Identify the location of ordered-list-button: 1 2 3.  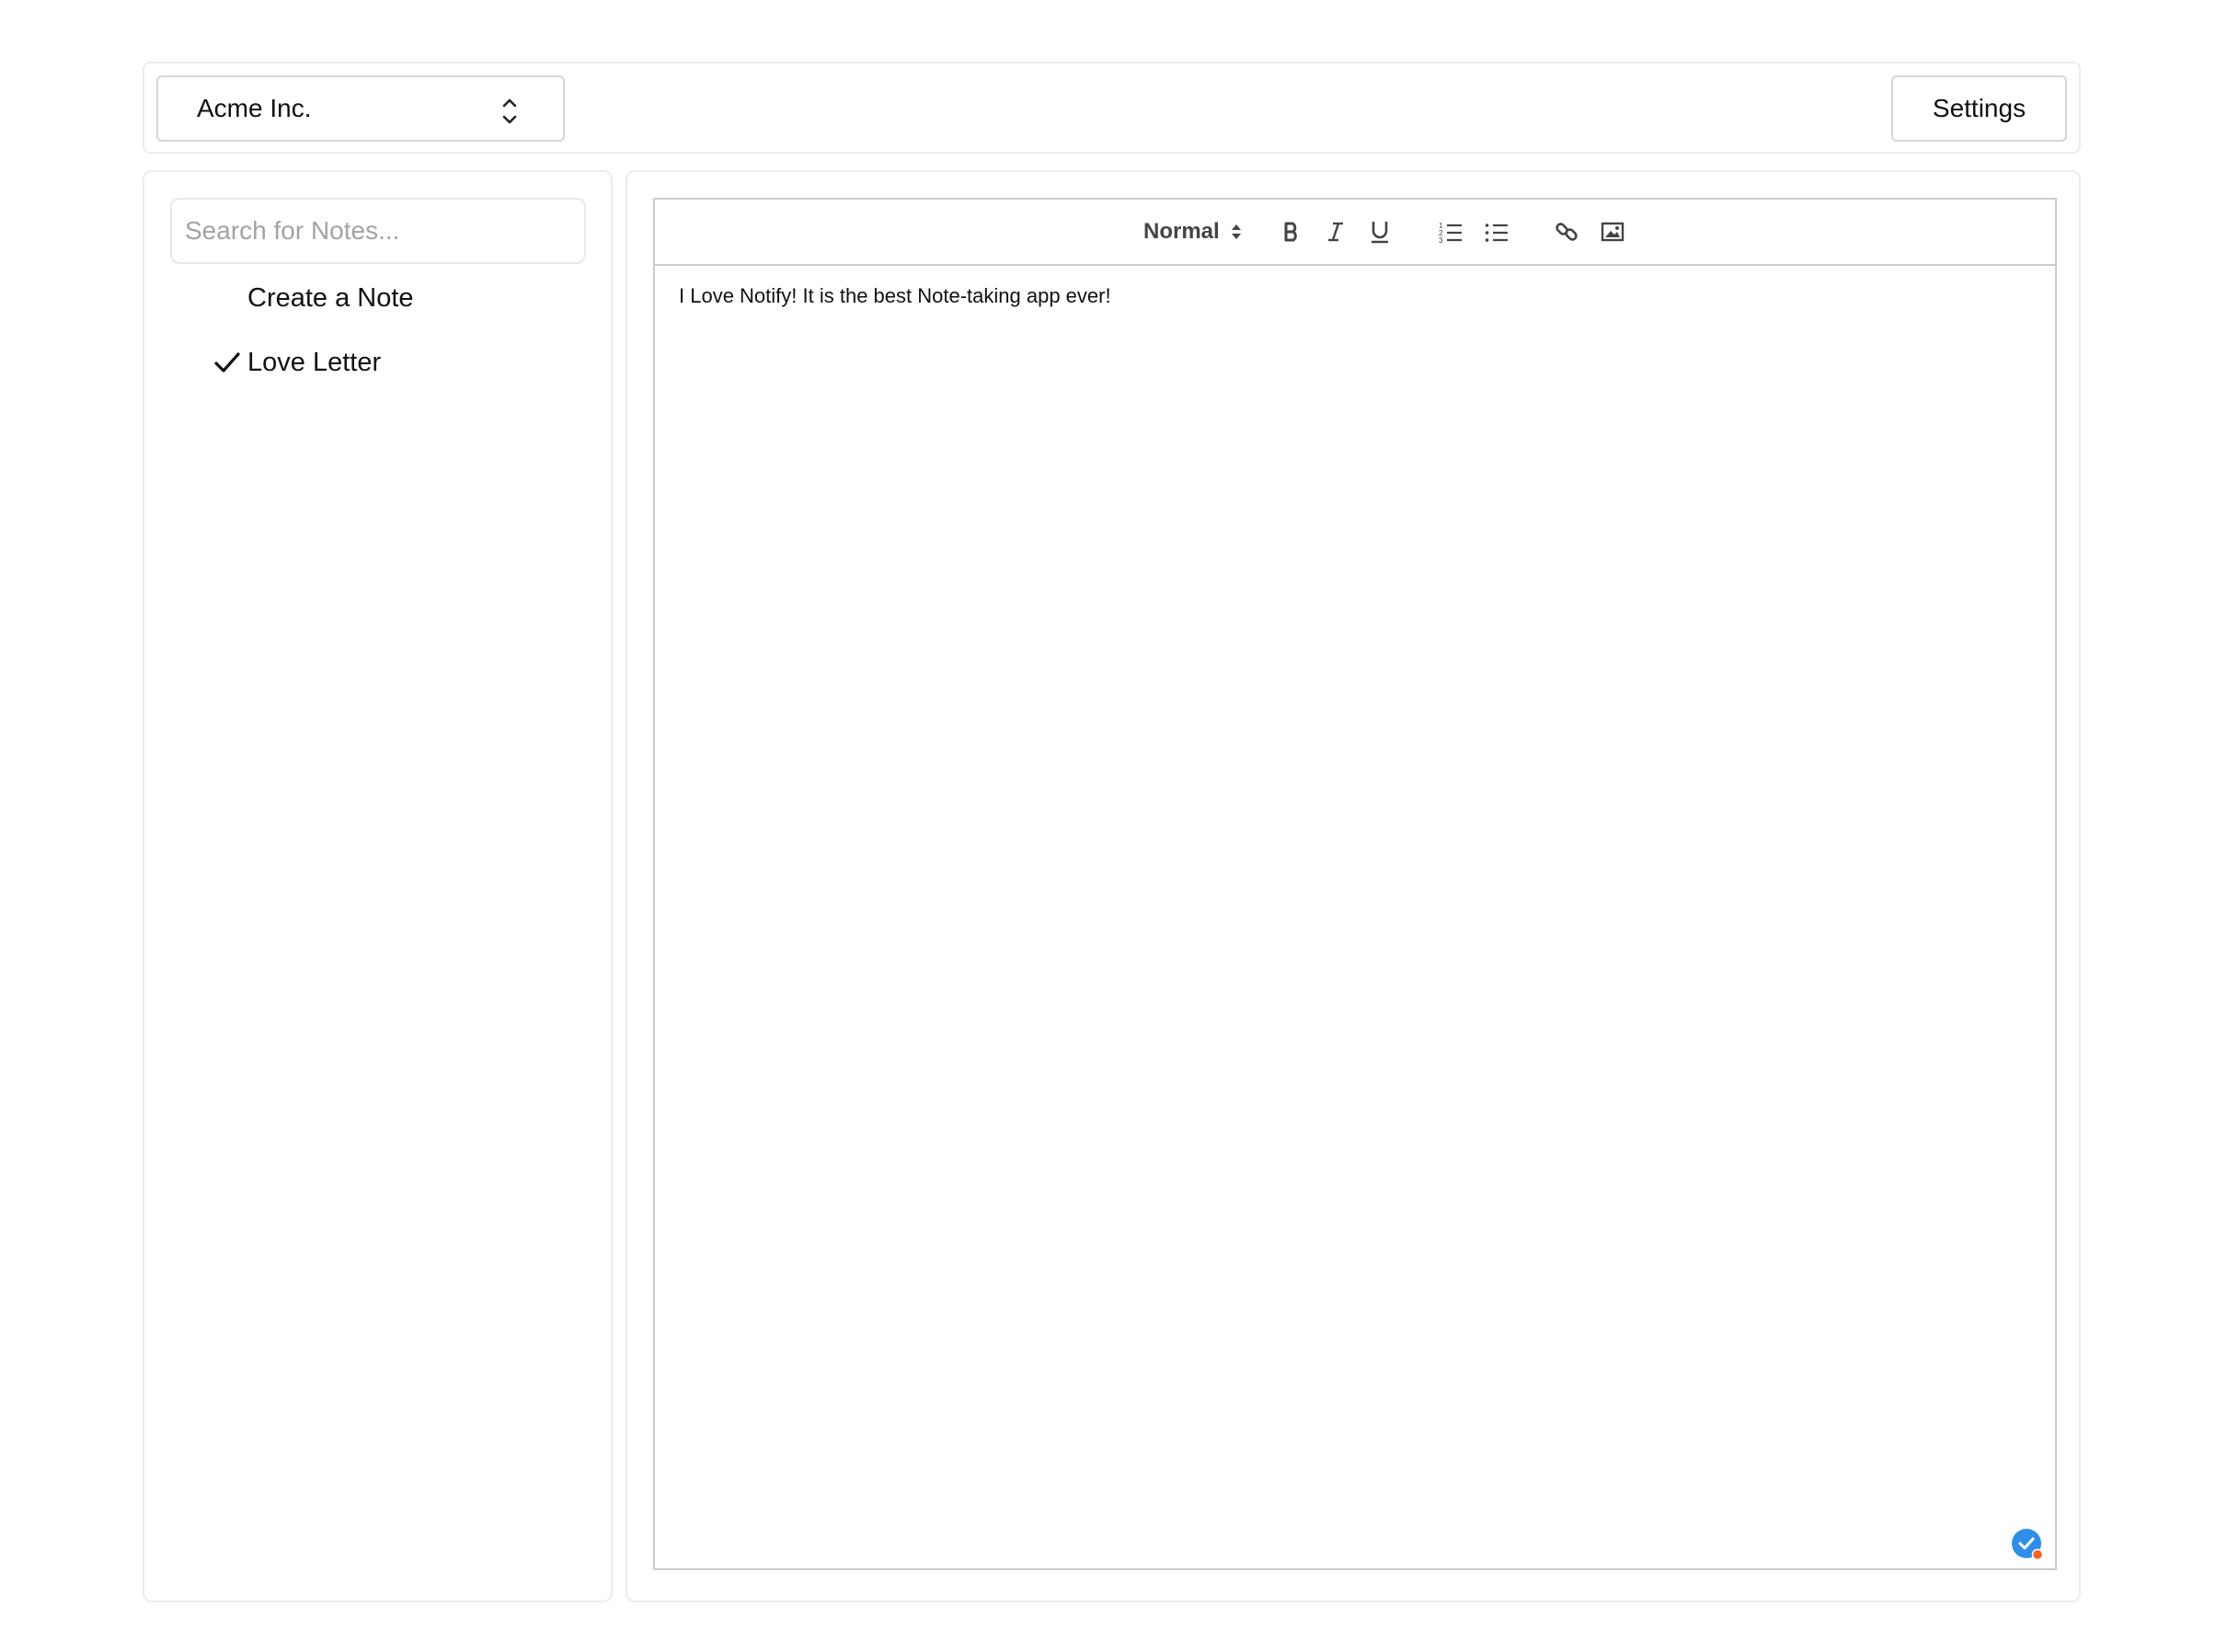
(1451, 232).